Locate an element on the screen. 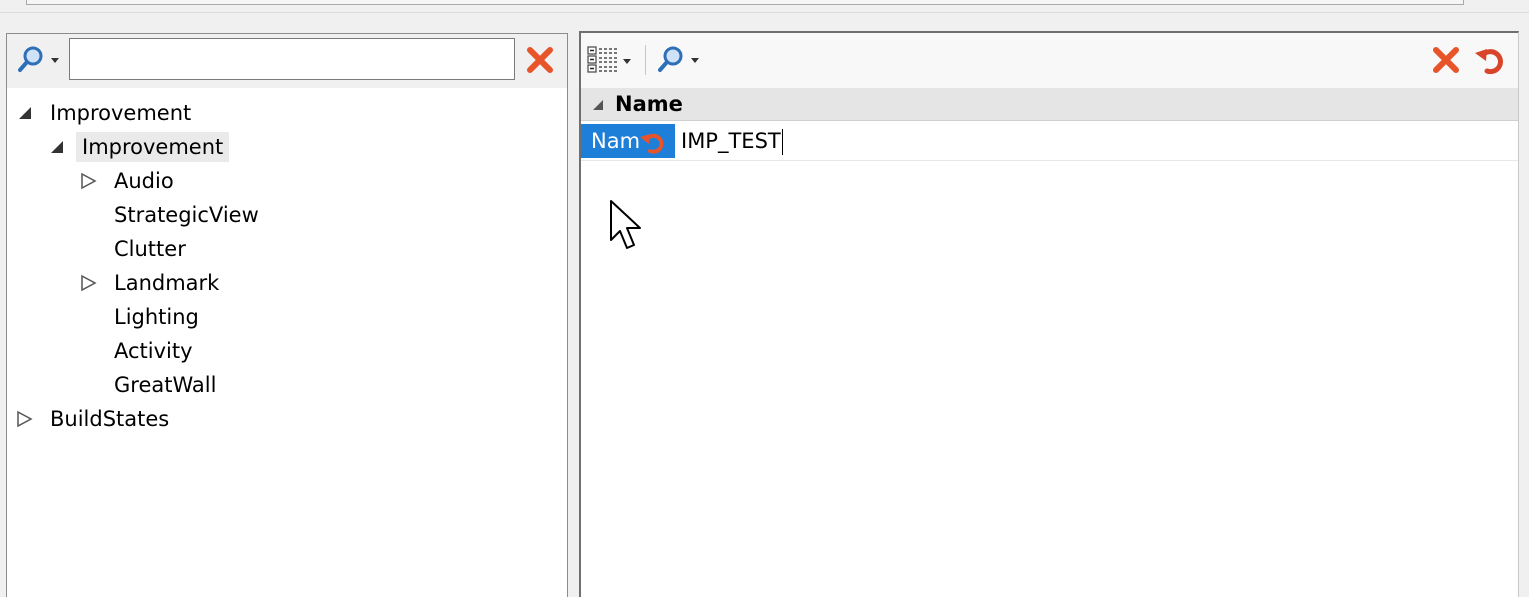 Image resolution: width=1529 pixels, height=597 pixels. view-mode-dropdown-button is located at coordinates (611, 60).